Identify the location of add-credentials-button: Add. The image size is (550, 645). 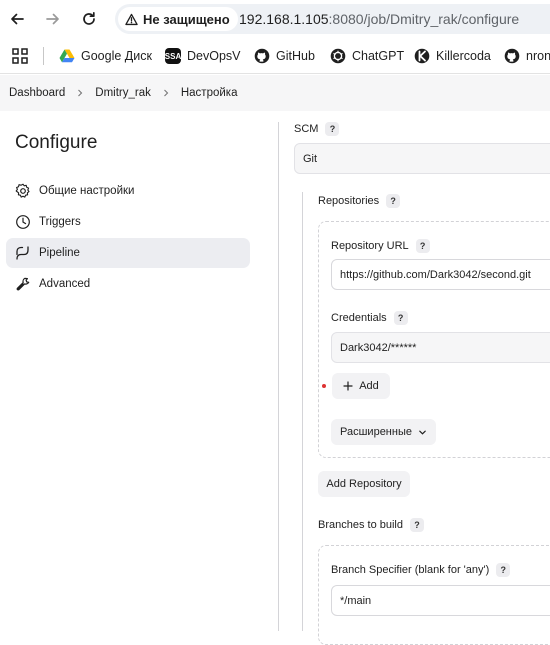
(361, 386).